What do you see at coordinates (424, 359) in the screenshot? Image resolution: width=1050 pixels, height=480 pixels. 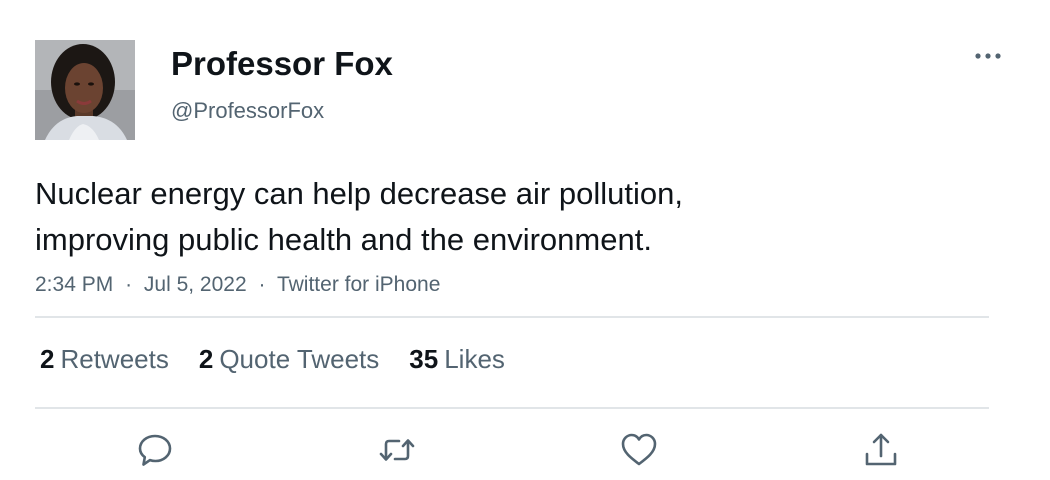 I see `likes-count: 35` at bounding box center [424, 359].